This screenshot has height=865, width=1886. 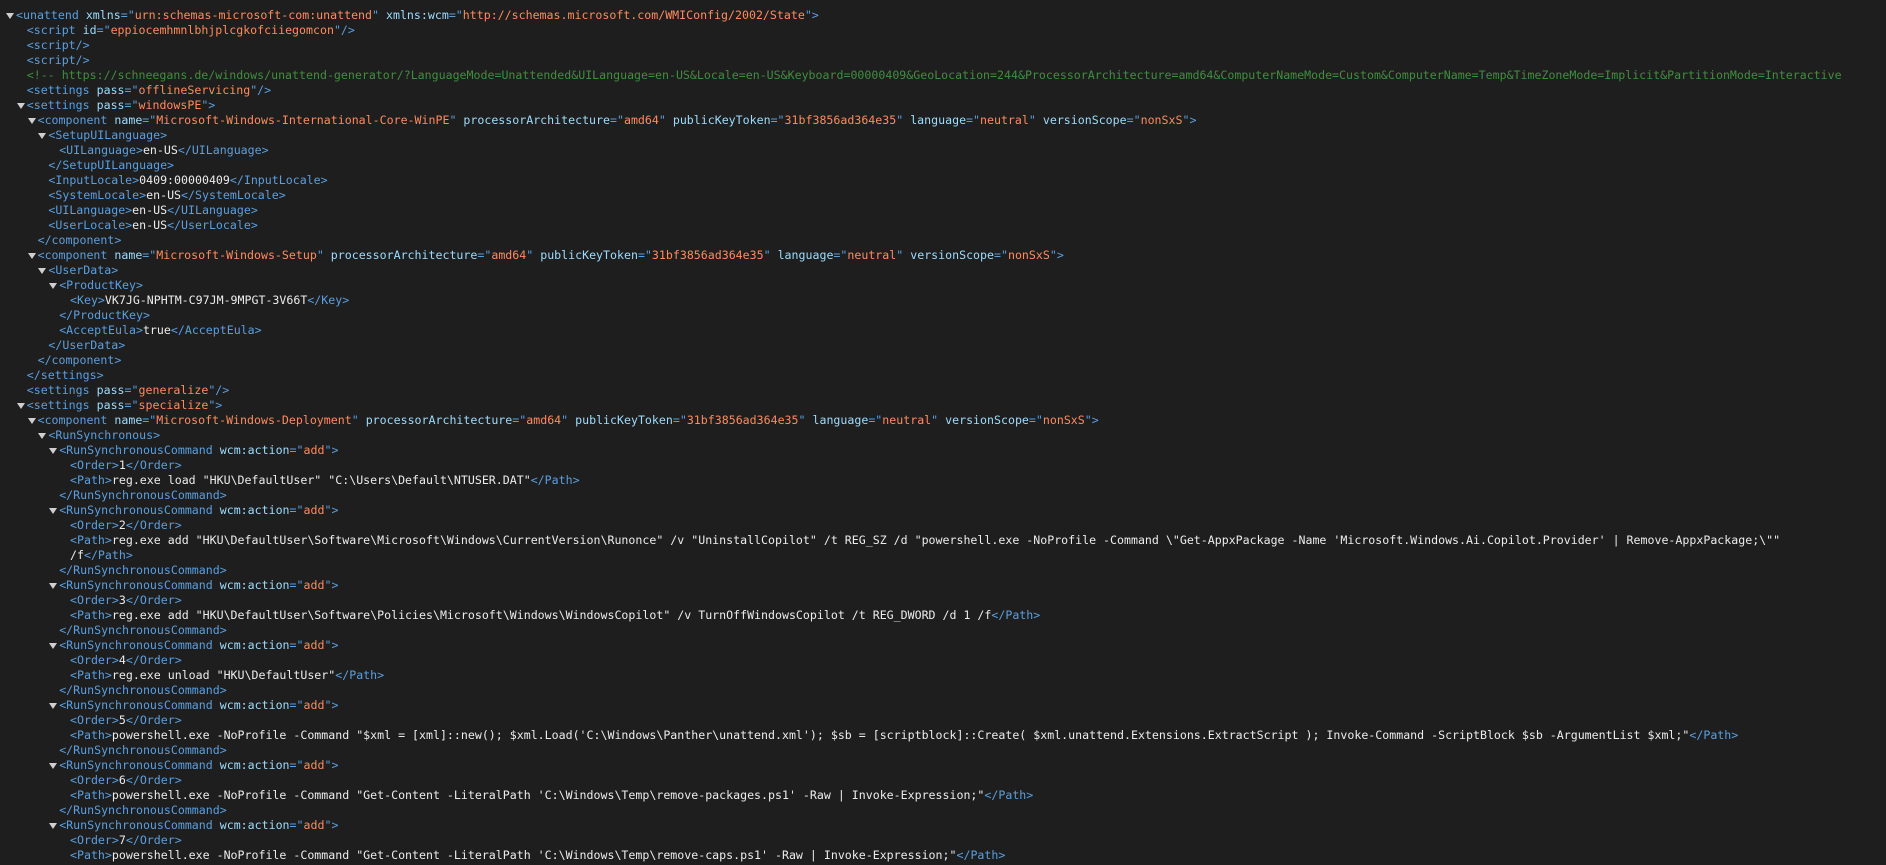 I want to click on xml-line: <UILanguage>en-US</UILanguage>, so click(x=943, y=210).